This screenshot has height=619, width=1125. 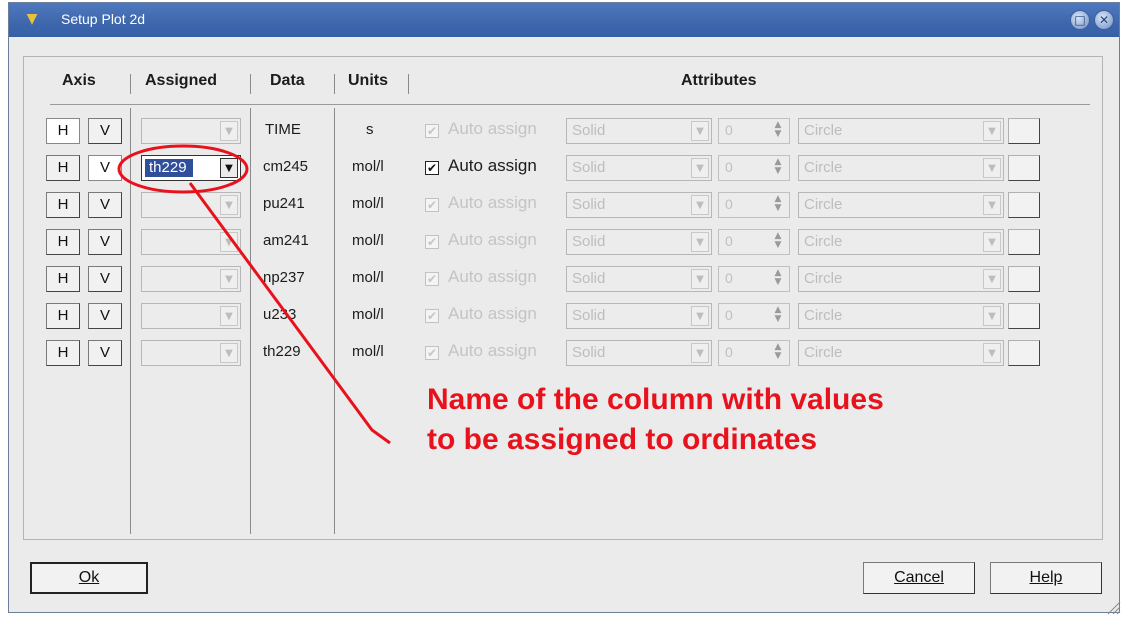 I want to click on cancel-label: Cancel, so click(x=919, y=577).